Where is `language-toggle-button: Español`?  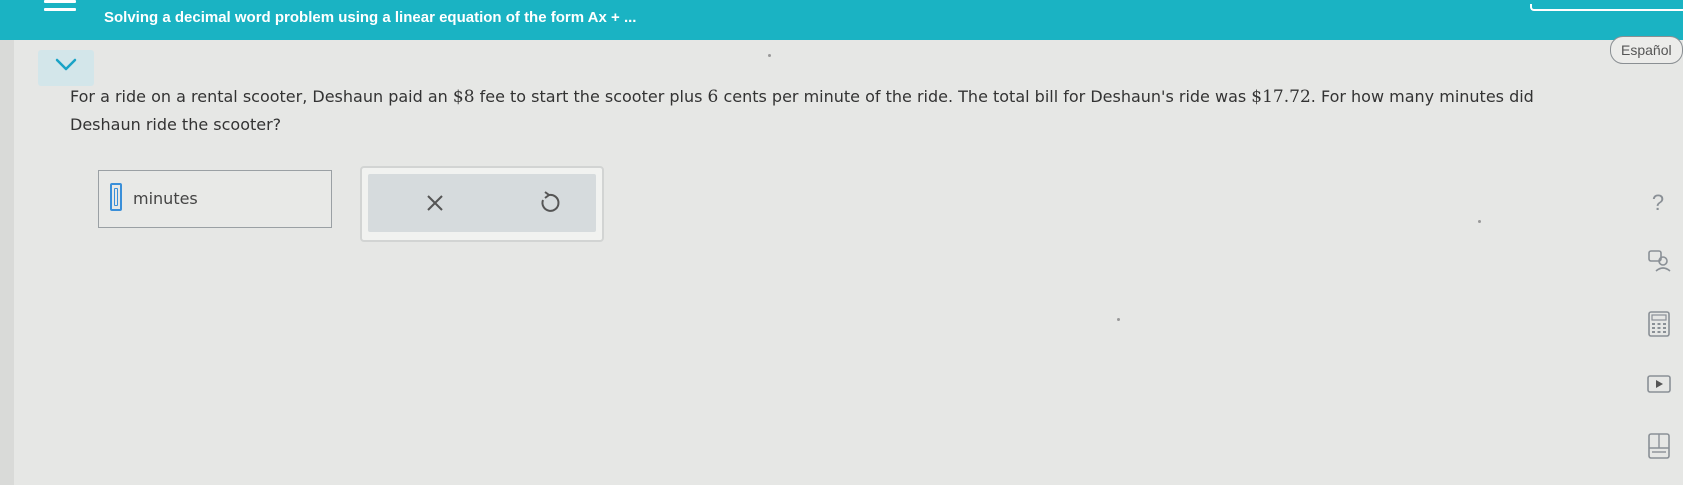
language-toggle-button: Español is located at coordinates (1646, 50).